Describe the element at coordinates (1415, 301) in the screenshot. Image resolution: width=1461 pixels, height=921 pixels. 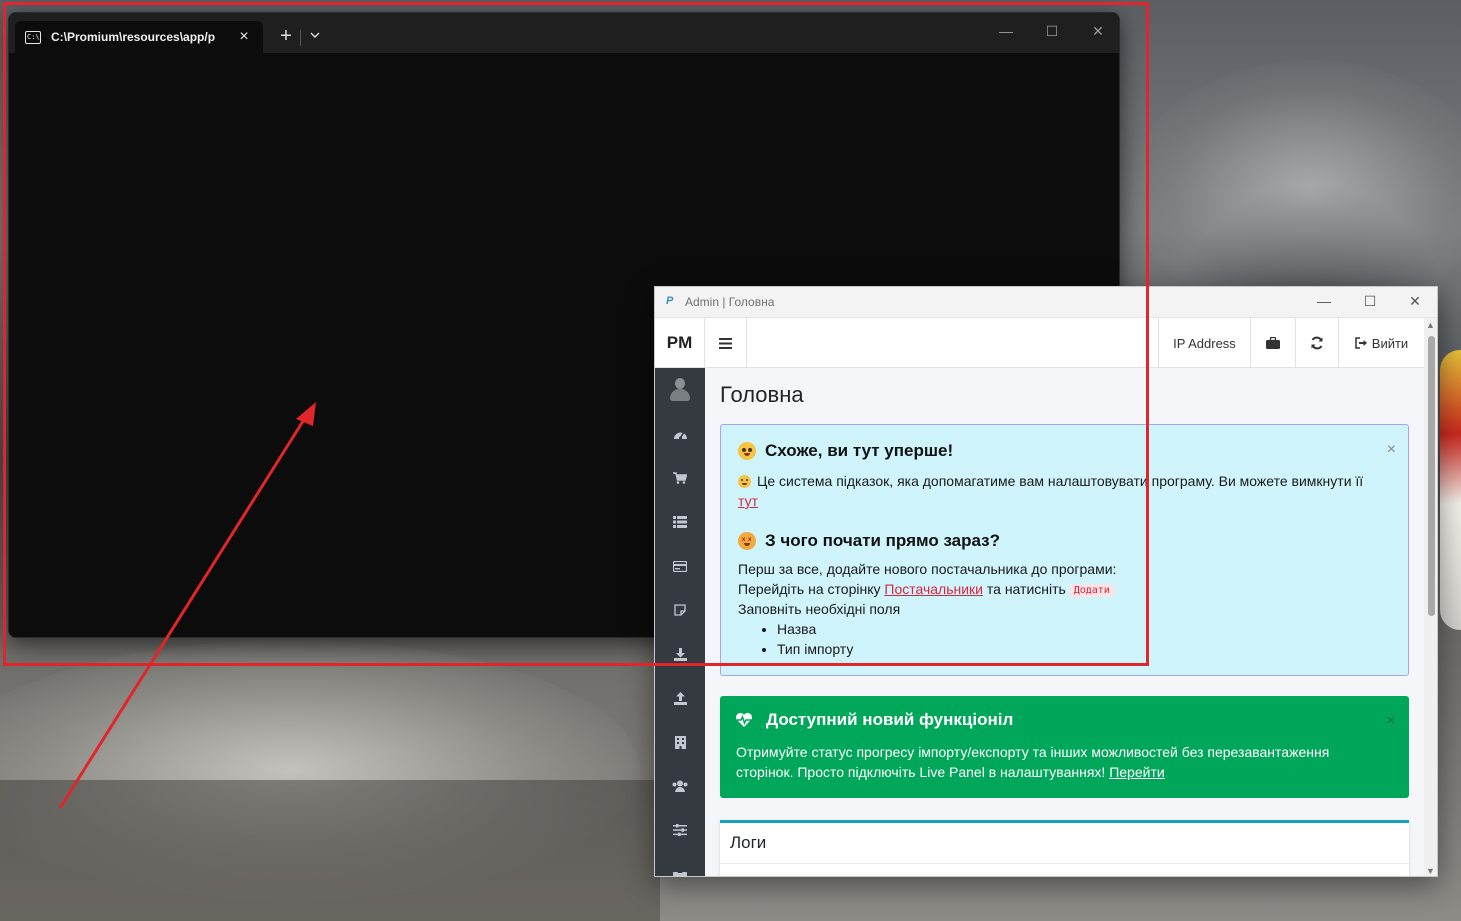
I see `app-close-button: ✕` at that location.